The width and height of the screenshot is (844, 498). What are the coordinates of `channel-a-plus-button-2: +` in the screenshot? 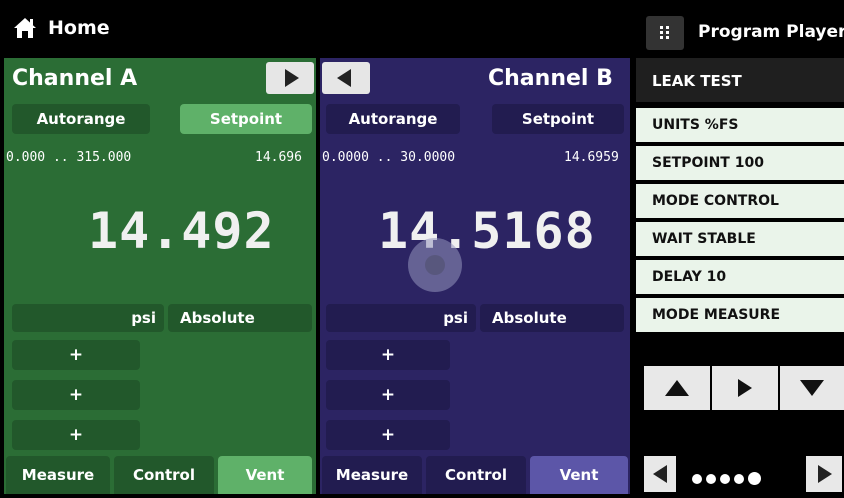 It's located at (76, 395).